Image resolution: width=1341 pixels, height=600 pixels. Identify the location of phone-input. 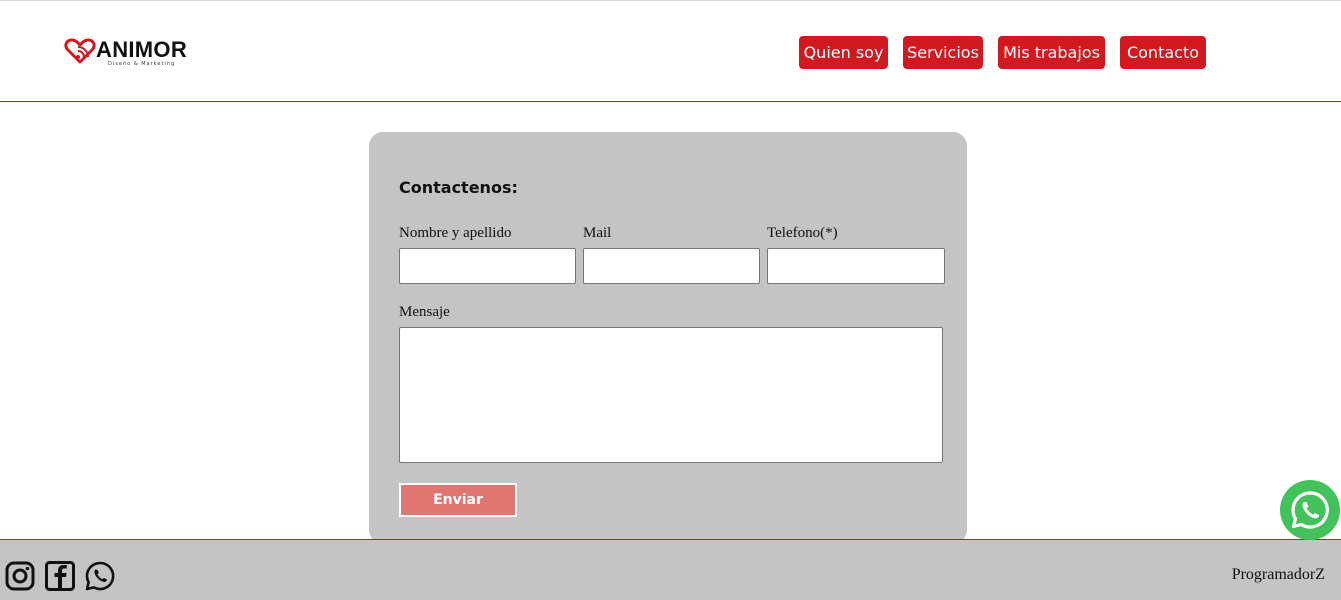
(856, 266).